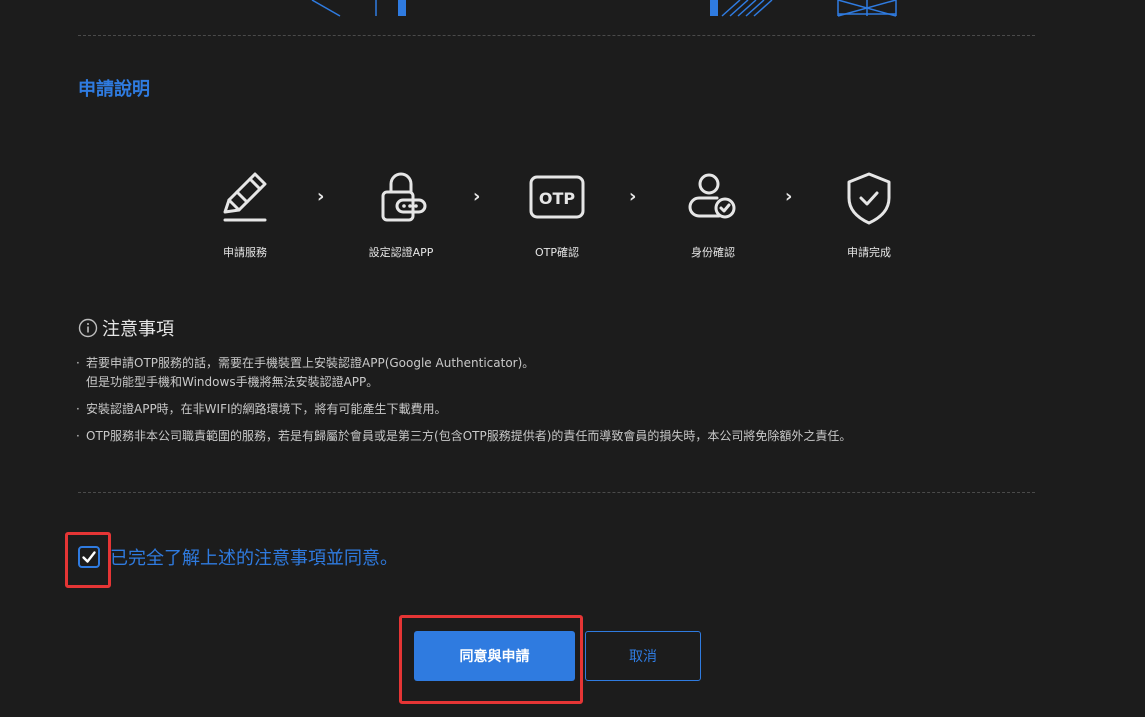 Image resolution: width=1145 pixels, height=717 pixels. What do you see at coordinates (88, 328) in the screenshot?
I see `info-icon` at bounding box center [88, 328].